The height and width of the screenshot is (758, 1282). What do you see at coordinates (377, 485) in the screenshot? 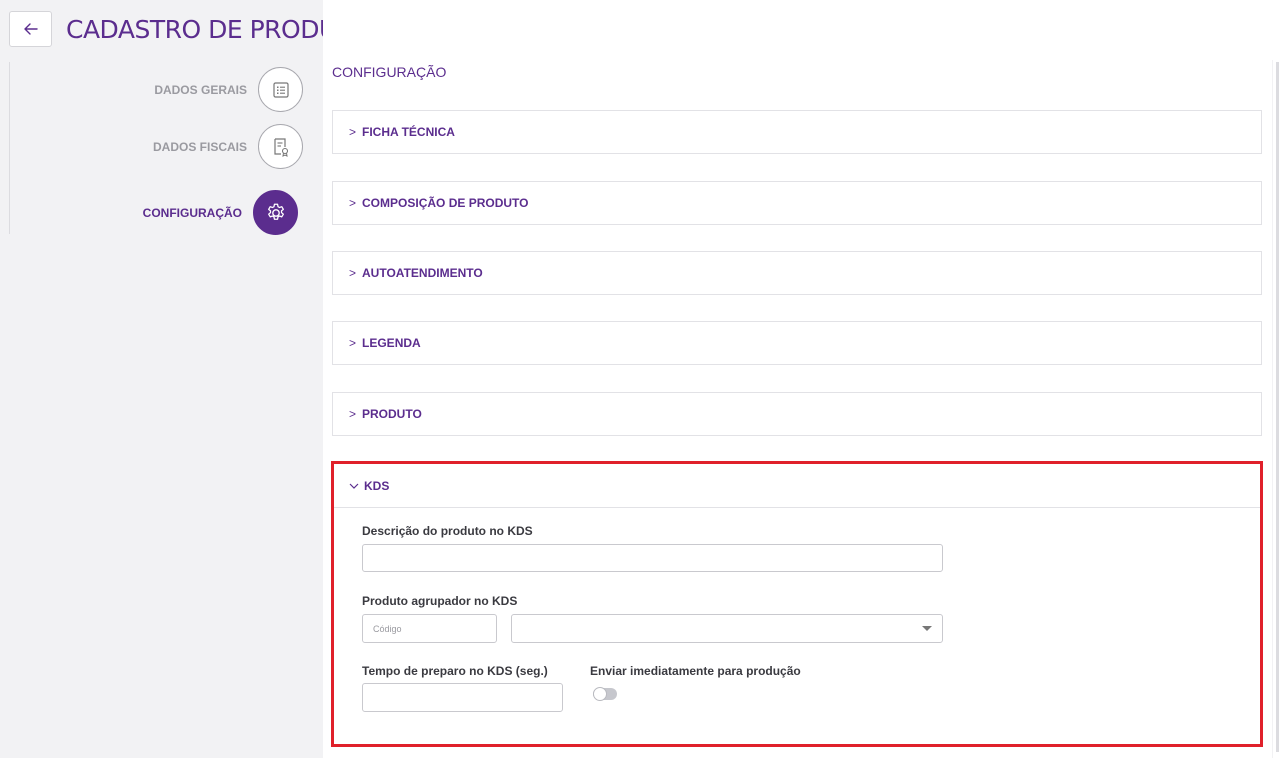
I see `panel-label: KDS` at bounding box center [377, 485].